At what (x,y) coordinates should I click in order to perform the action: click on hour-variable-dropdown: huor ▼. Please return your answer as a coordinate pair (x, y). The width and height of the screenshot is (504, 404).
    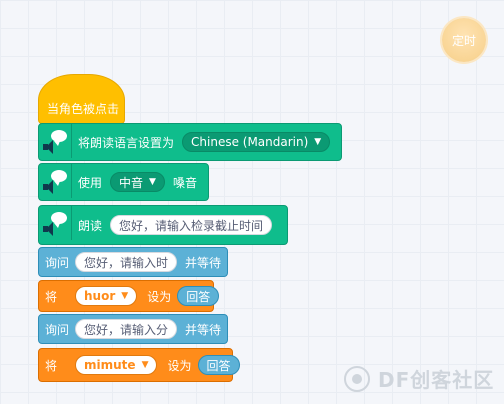
    Looking at the image, I should click on (106, 296).